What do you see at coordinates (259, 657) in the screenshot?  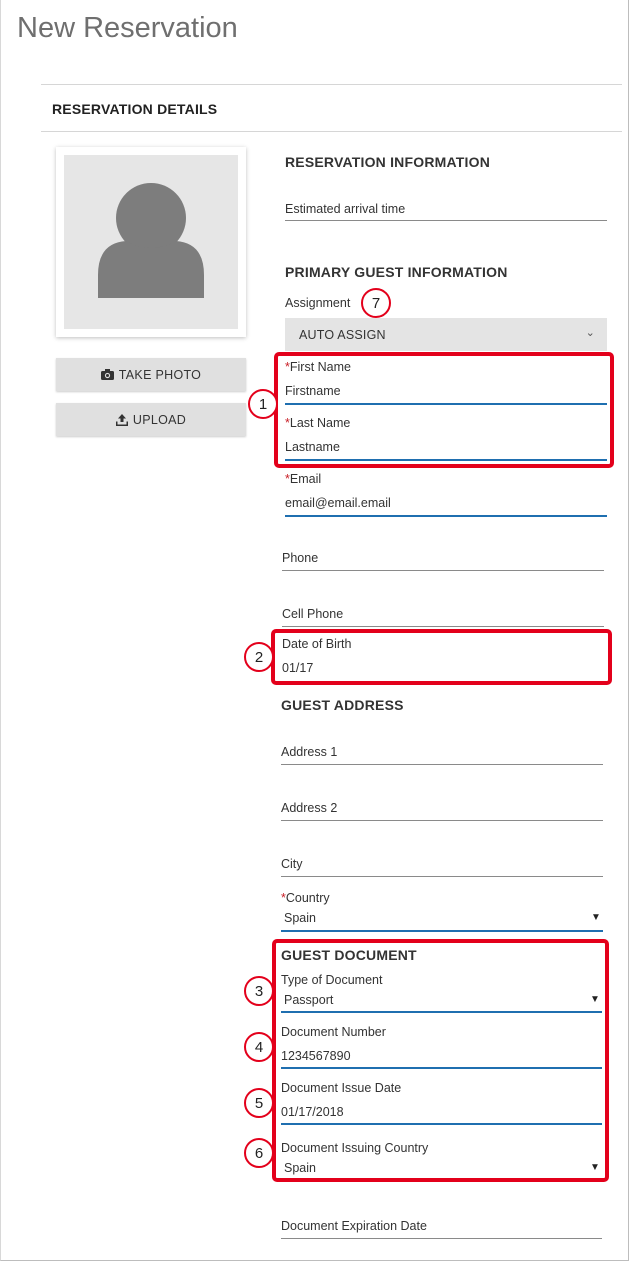 I see `annotation-badge-2: 2` at bounding box center [259, 657].